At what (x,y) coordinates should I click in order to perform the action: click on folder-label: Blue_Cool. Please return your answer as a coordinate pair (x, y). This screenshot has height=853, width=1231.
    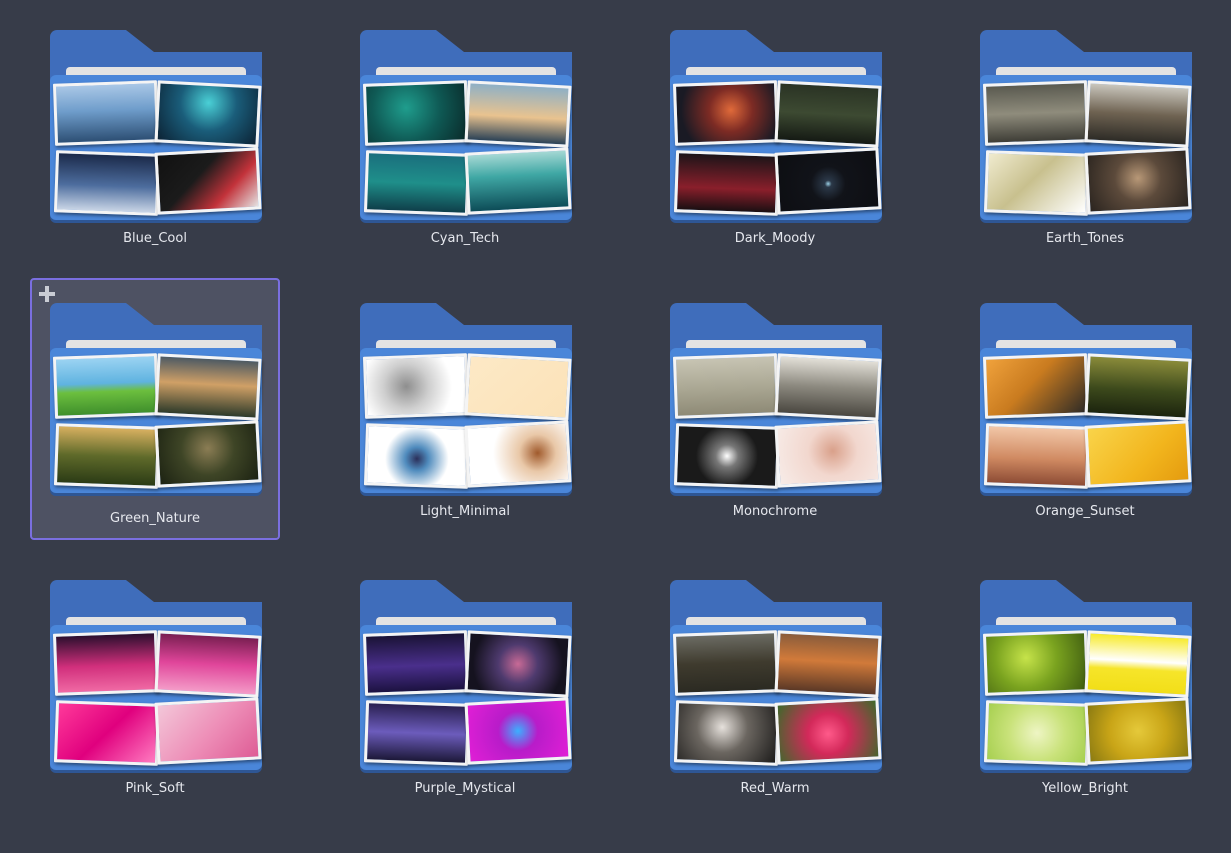
    Looking at the image, I should click on (155, 238).